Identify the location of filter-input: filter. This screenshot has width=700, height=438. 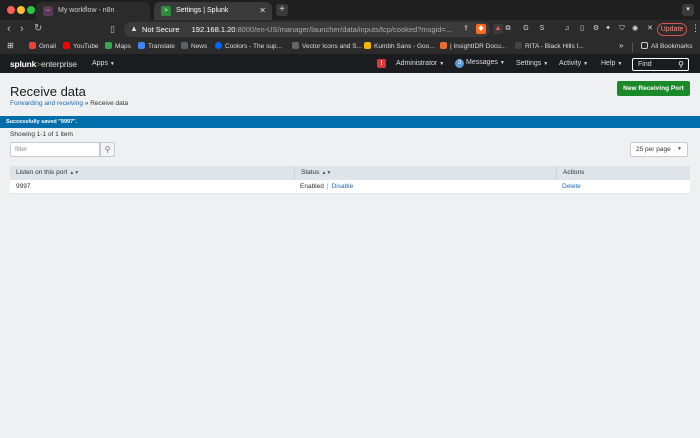
(55, 149).